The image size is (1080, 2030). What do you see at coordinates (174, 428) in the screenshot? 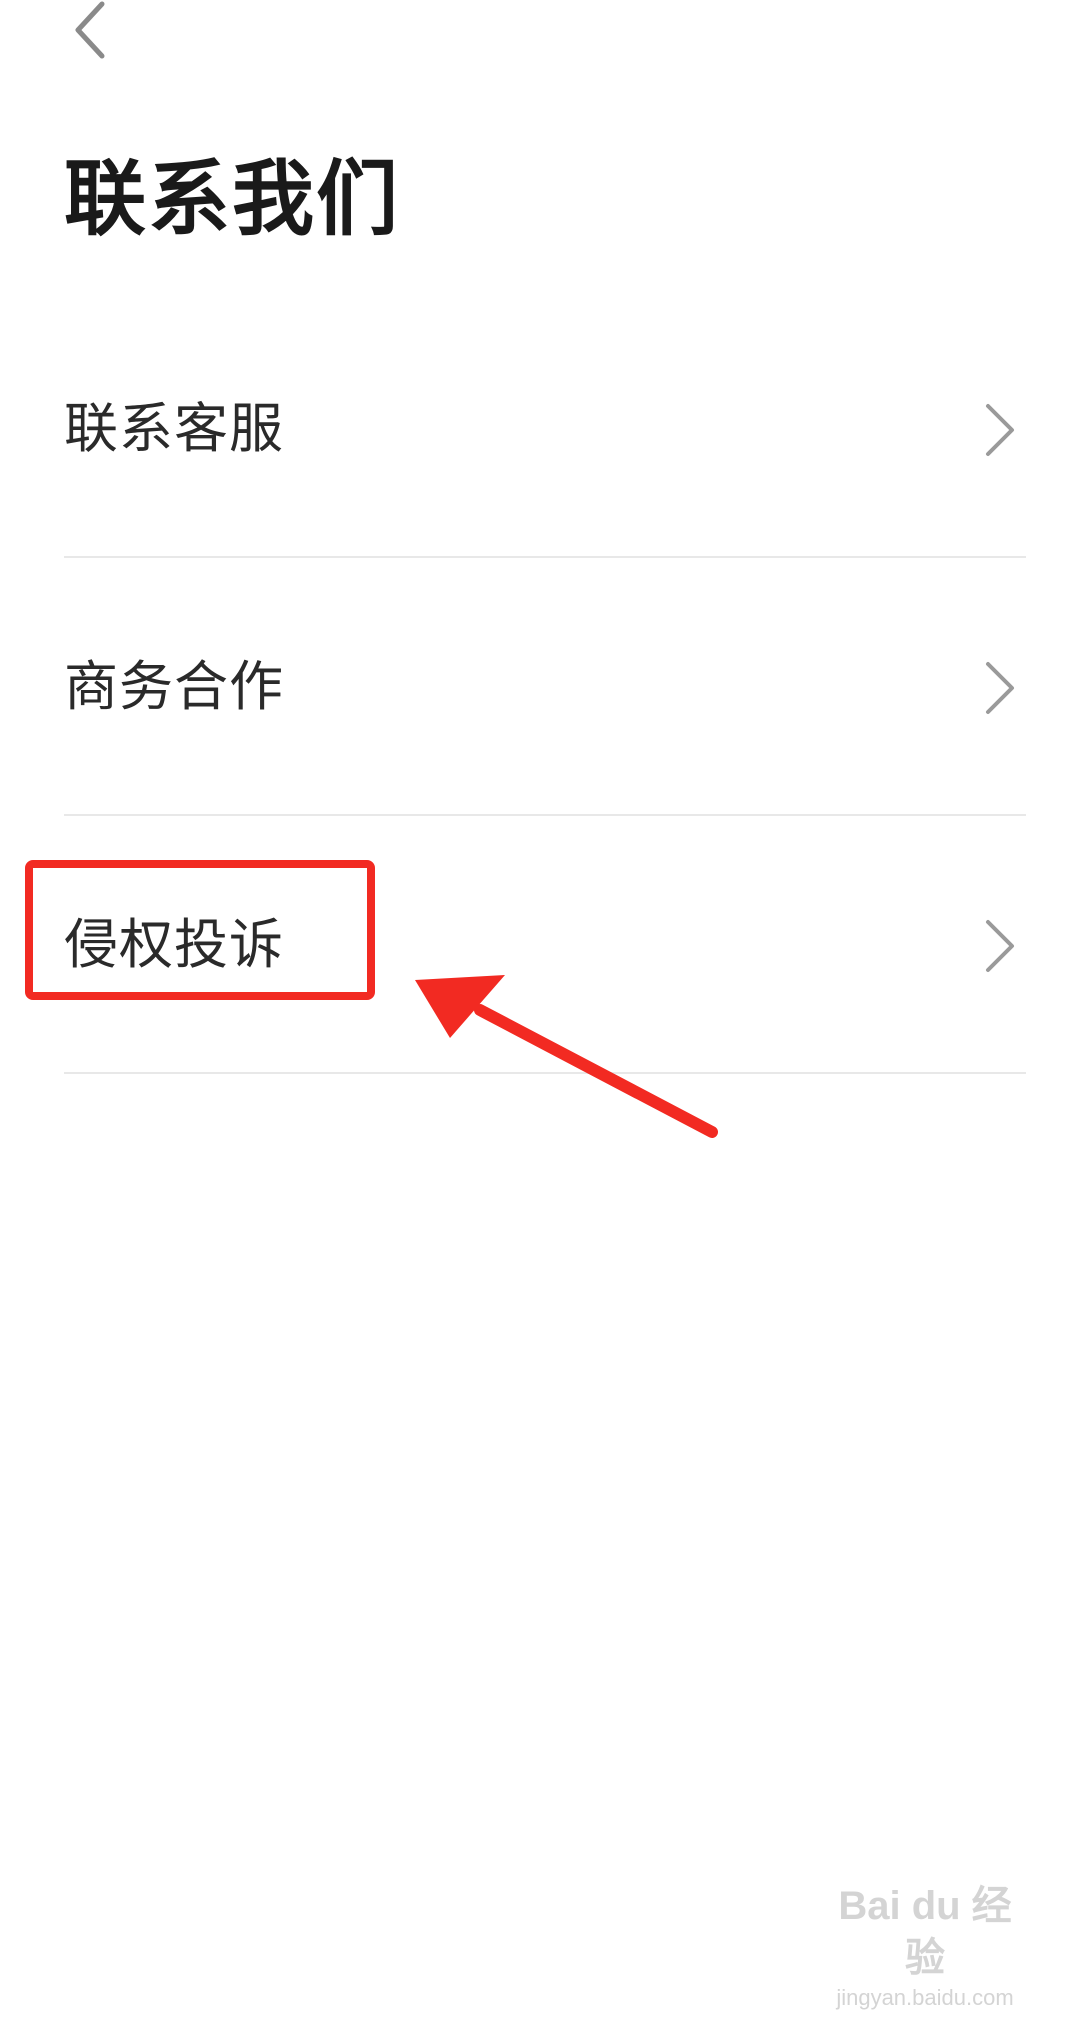
I see `menu-item-label: 联系客服` at bounding box center [174, 428].